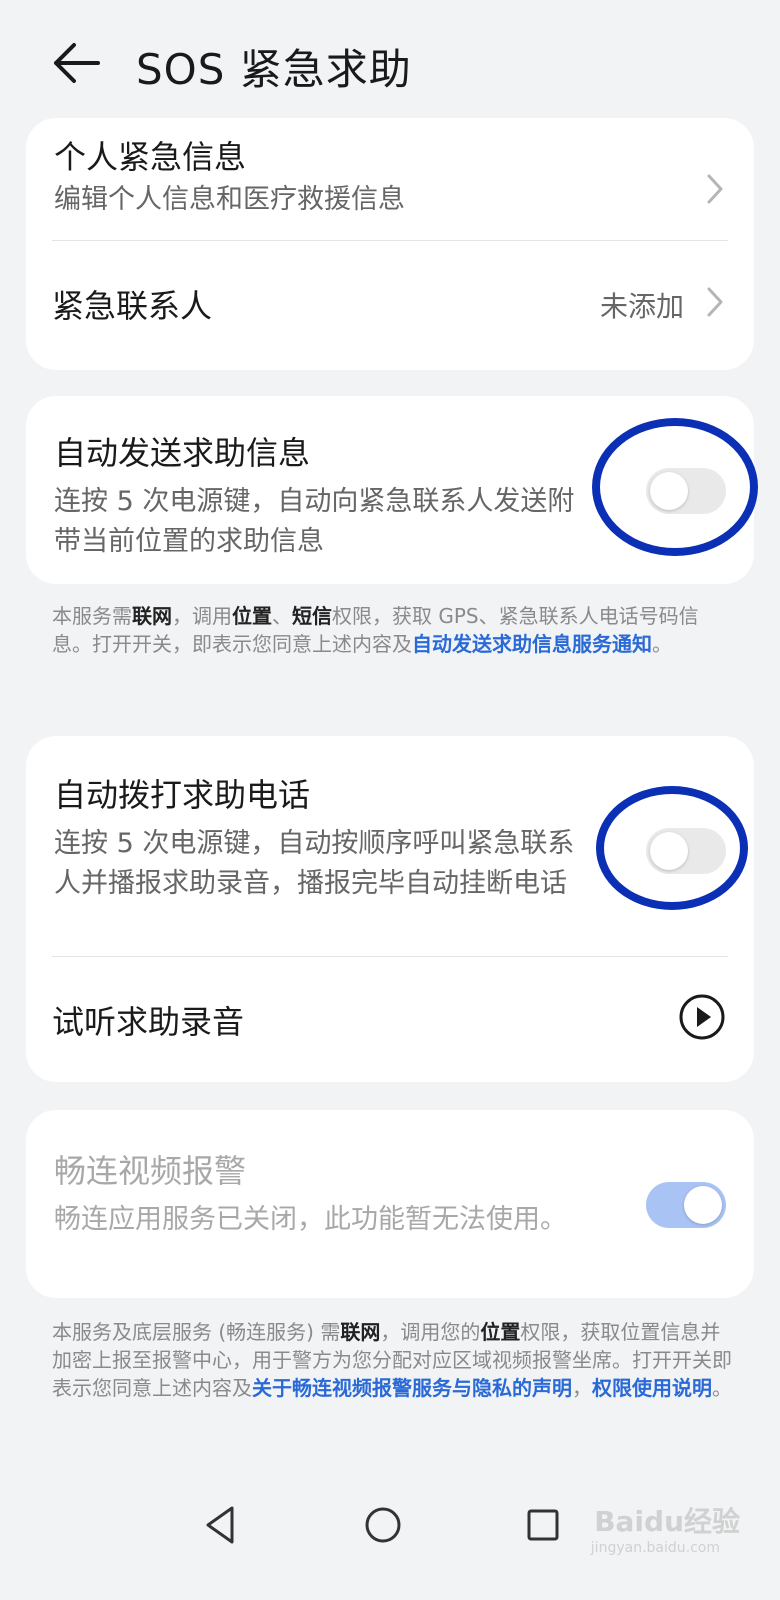 This screenshot has width=780, height=1600. Describe the element at coordinates (310, 1219) in the screenshot. I see `video-alarm-subtitle: 畅连应用服务已关闭，此功能暂无法使用。` at that location.